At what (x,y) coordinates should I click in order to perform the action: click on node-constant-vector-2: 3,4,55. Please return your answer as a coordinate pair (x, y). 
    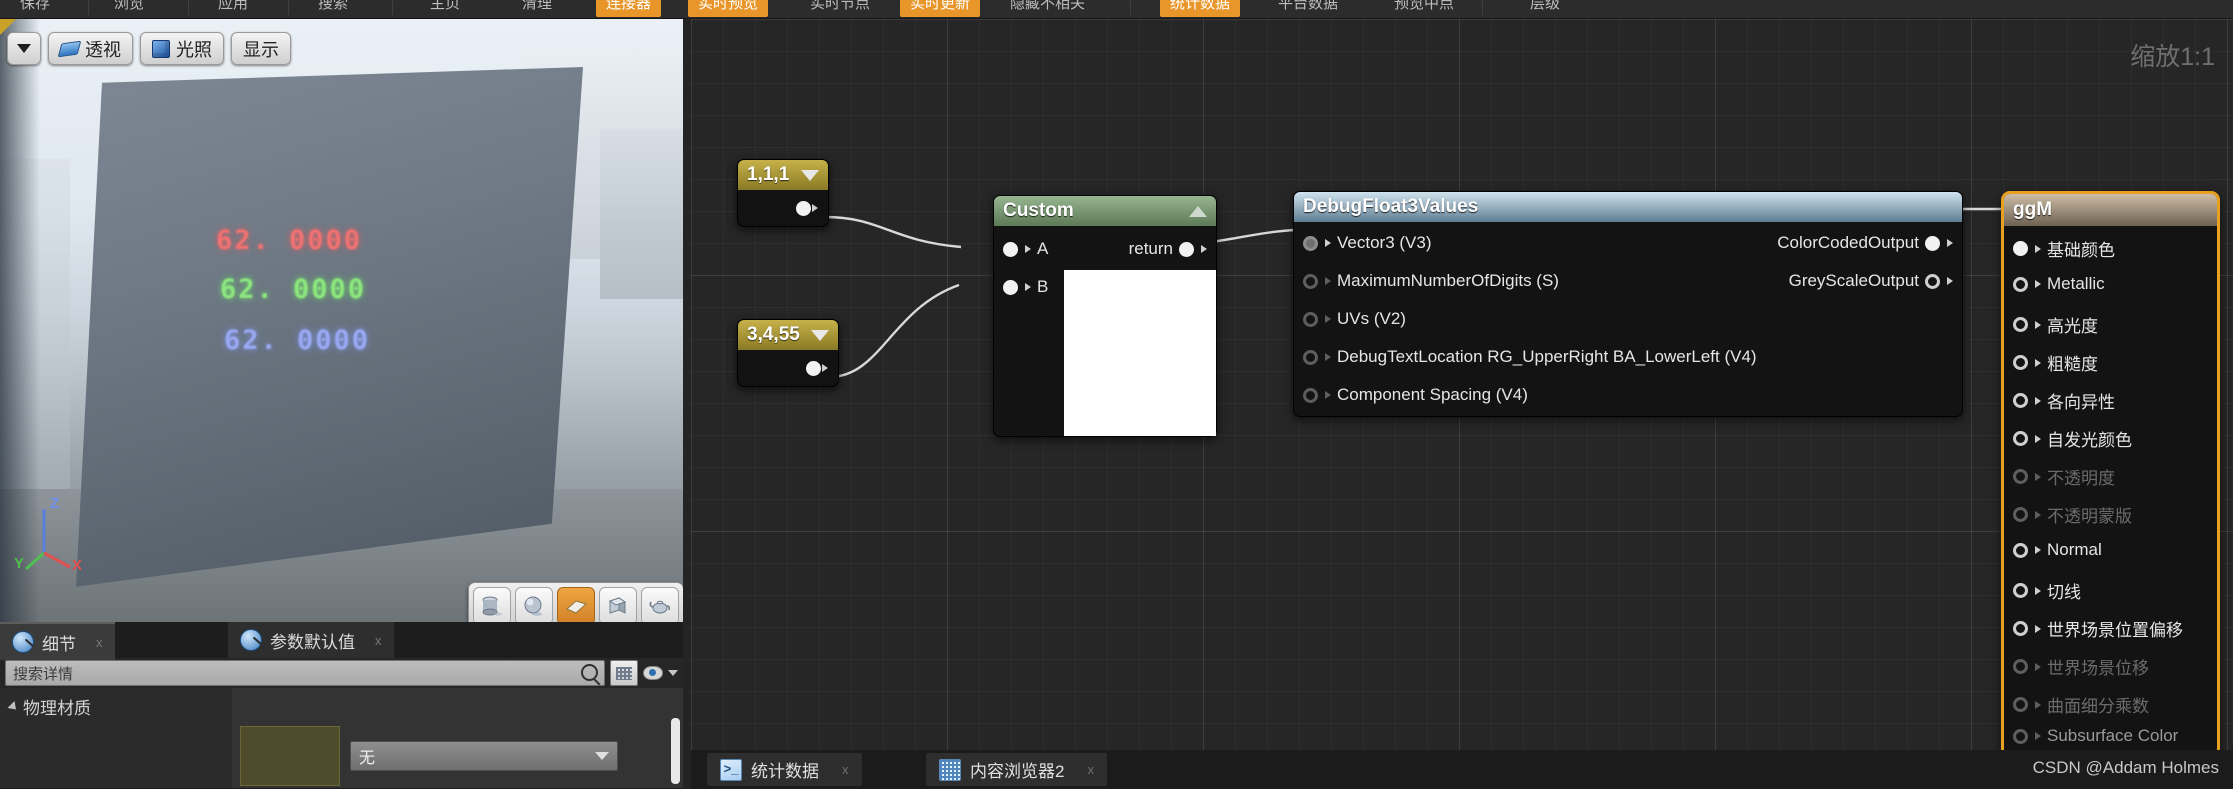
    Looking at the image, I should click on (788, 353).